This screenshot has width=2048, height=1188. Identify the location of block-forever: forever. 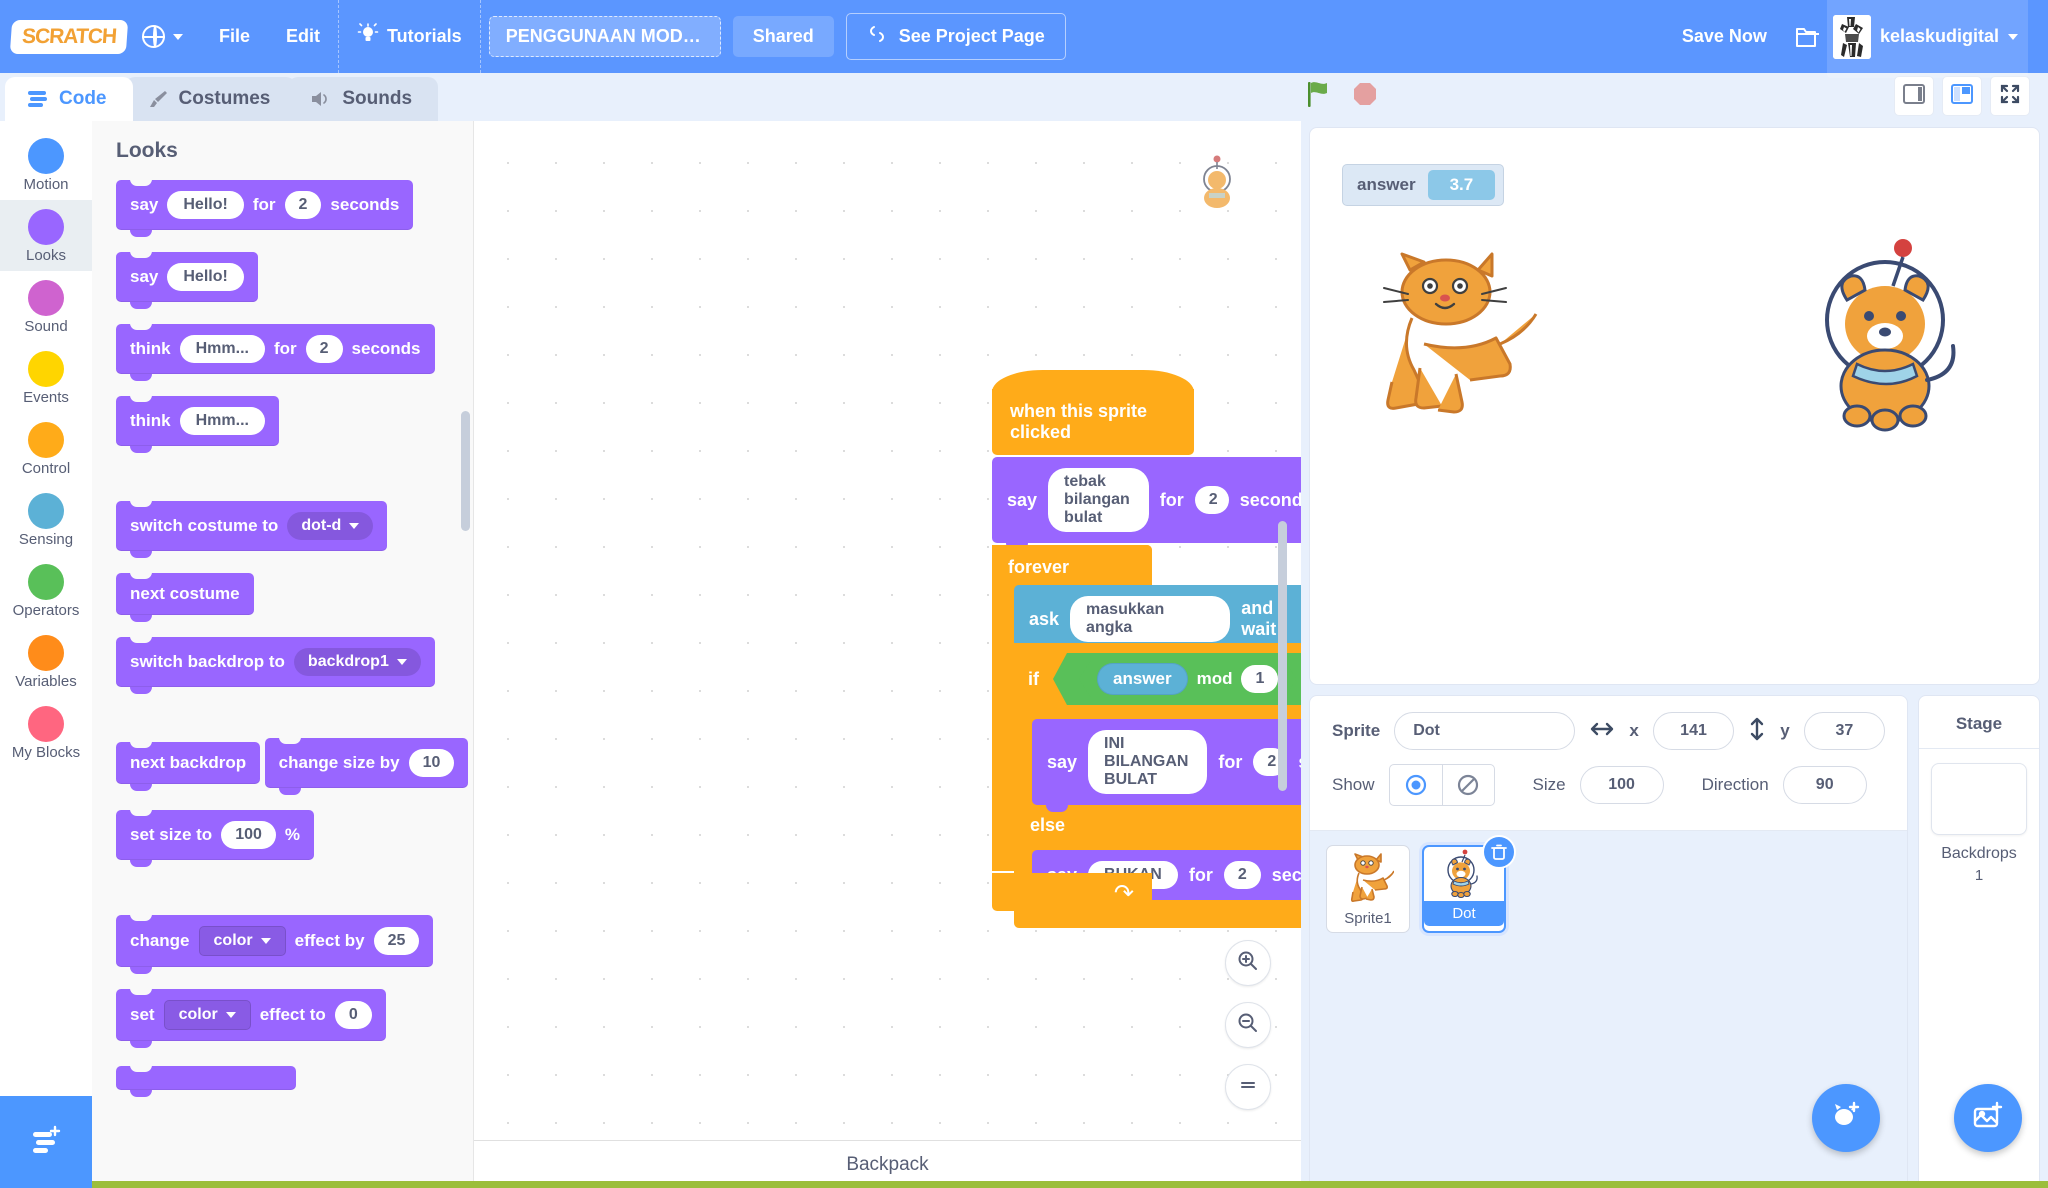
(1072, 567).